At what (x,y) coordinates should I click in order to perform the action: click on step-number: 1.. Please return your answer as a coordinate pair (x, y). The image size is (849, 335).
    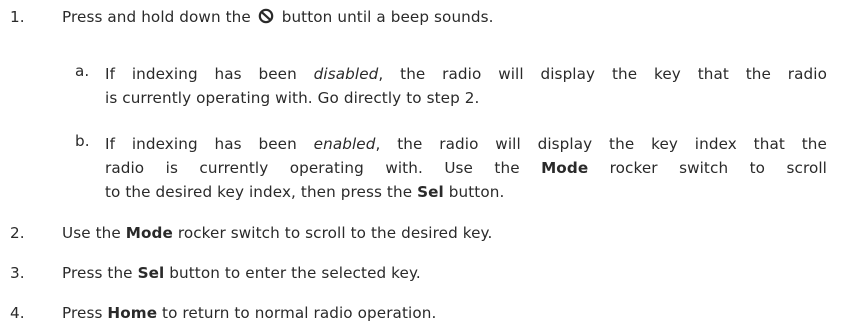
    Looking at the image, I should click on (17, 17).